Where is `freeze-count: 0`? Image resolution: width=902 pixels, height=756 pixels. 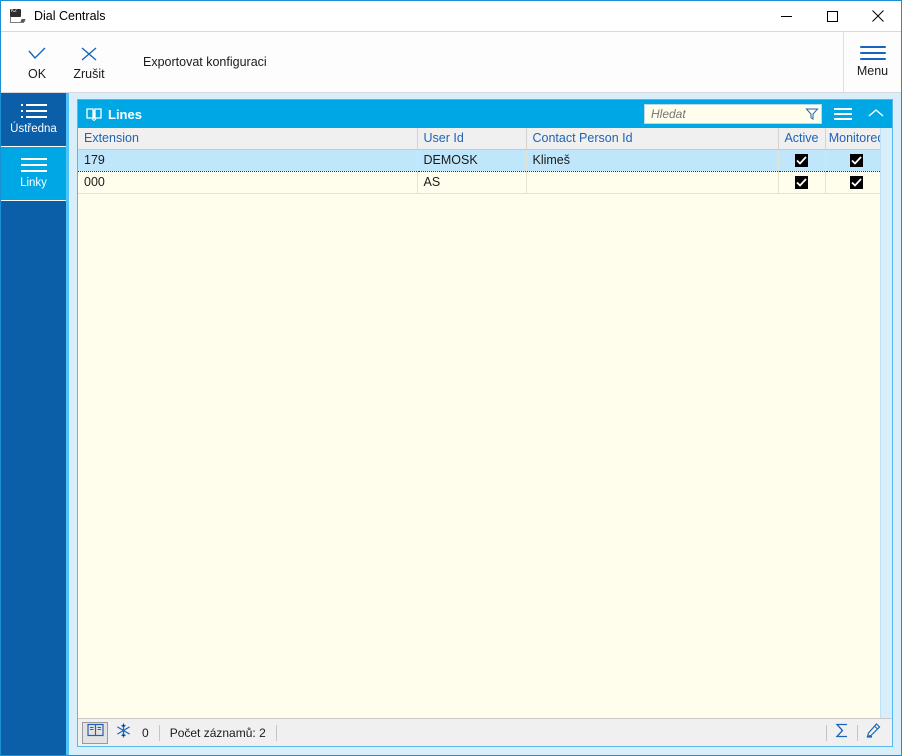 freeze-count: 0 is located at coordinates (145, 732).